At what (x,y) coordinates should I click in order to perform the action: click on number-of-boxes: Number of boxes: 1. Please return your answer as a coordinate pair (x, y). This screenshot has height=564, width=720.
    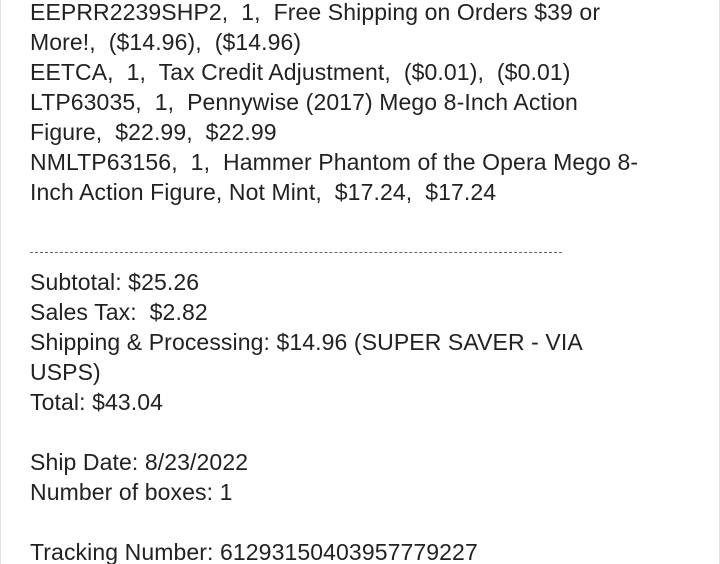
    Looking at the image, I should click on (131, 492).